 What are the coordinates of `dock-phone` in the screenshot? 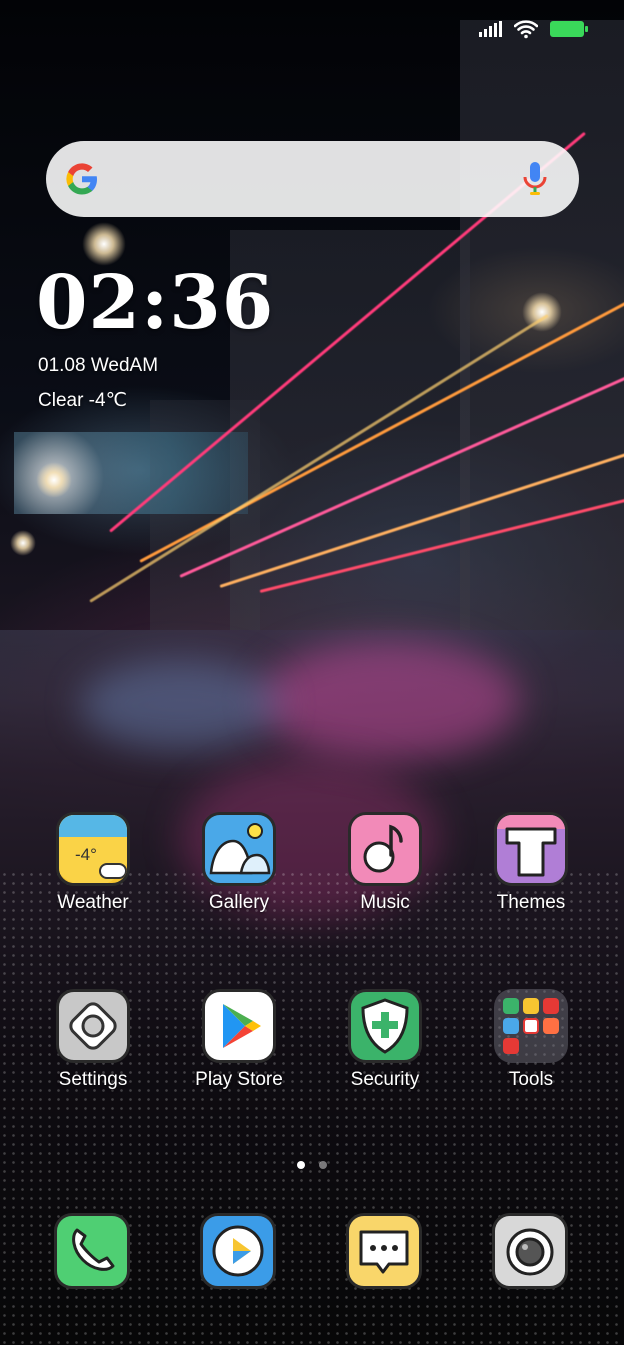 It's located at (93, 1252).